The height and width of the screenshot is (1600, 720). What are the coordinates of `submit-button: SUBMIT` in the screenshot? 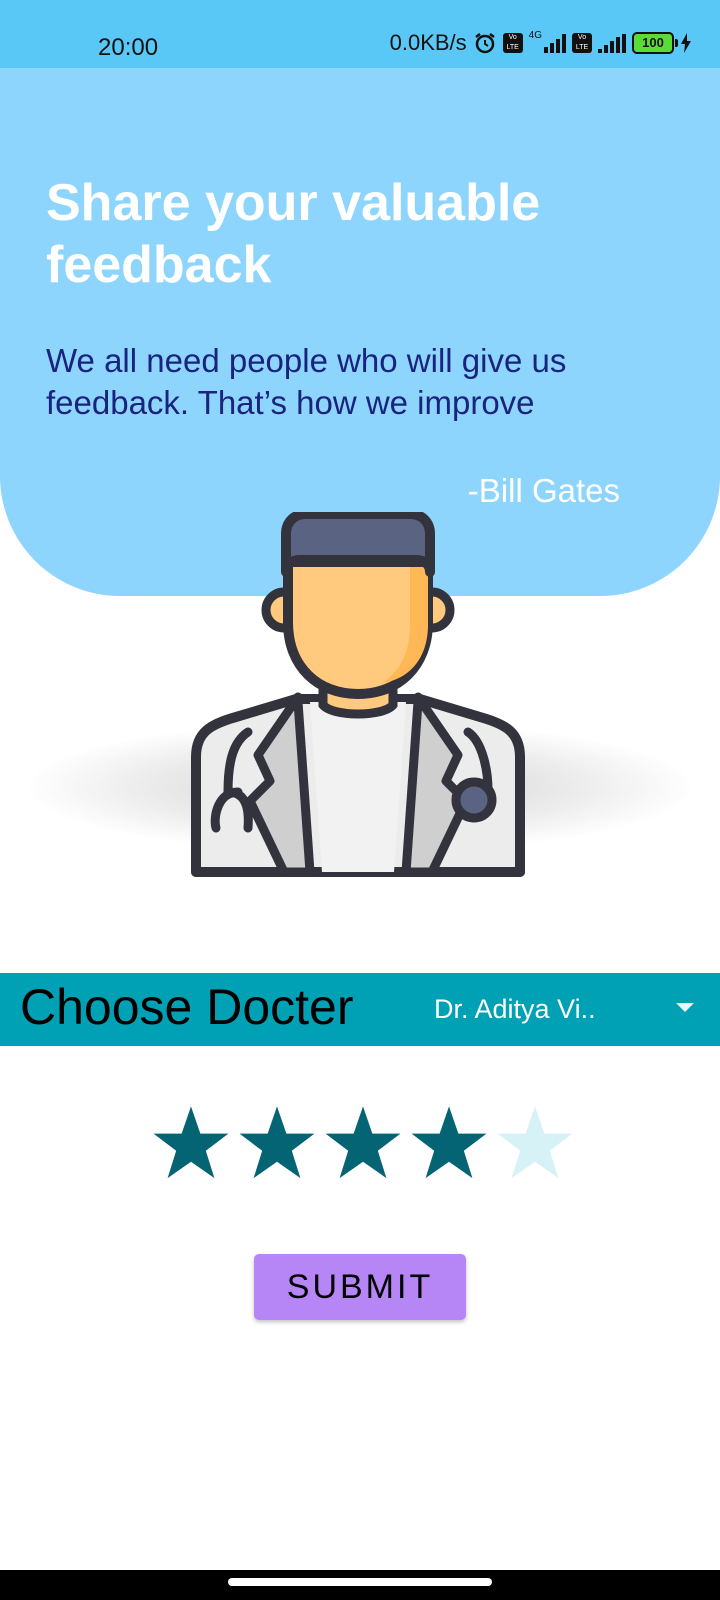 It's located at (360, 1287).